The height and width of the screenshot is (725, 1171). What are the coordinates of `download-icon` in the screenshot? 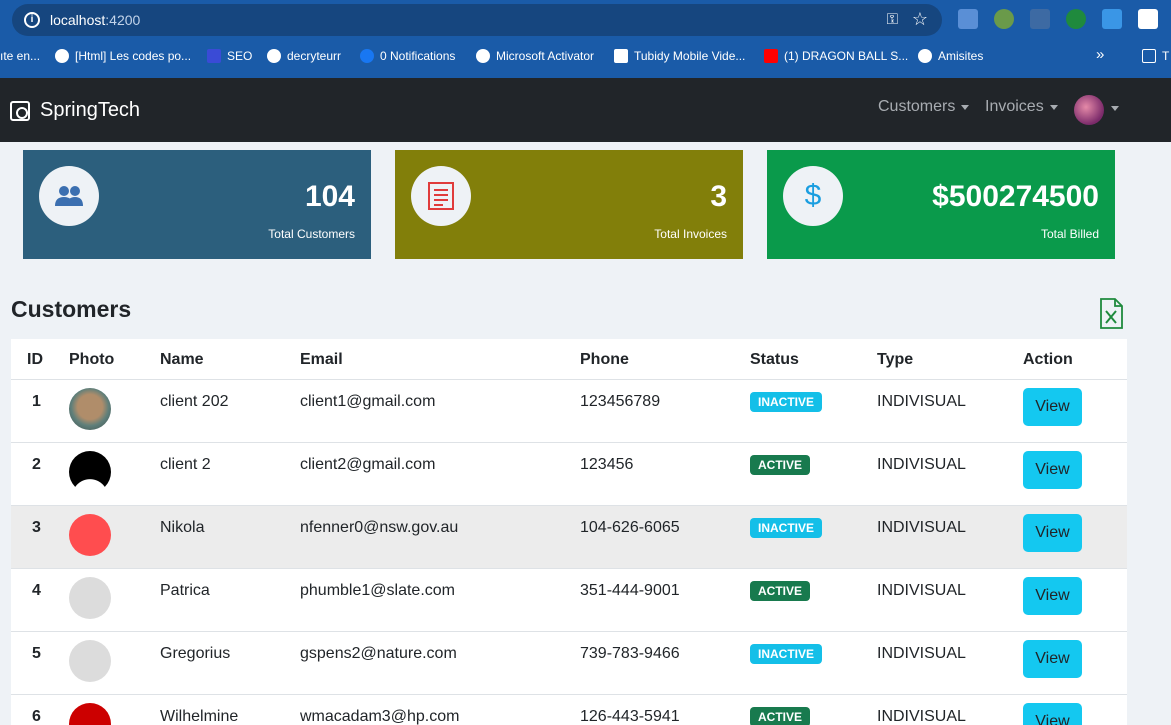 It's located at (1112, 19).